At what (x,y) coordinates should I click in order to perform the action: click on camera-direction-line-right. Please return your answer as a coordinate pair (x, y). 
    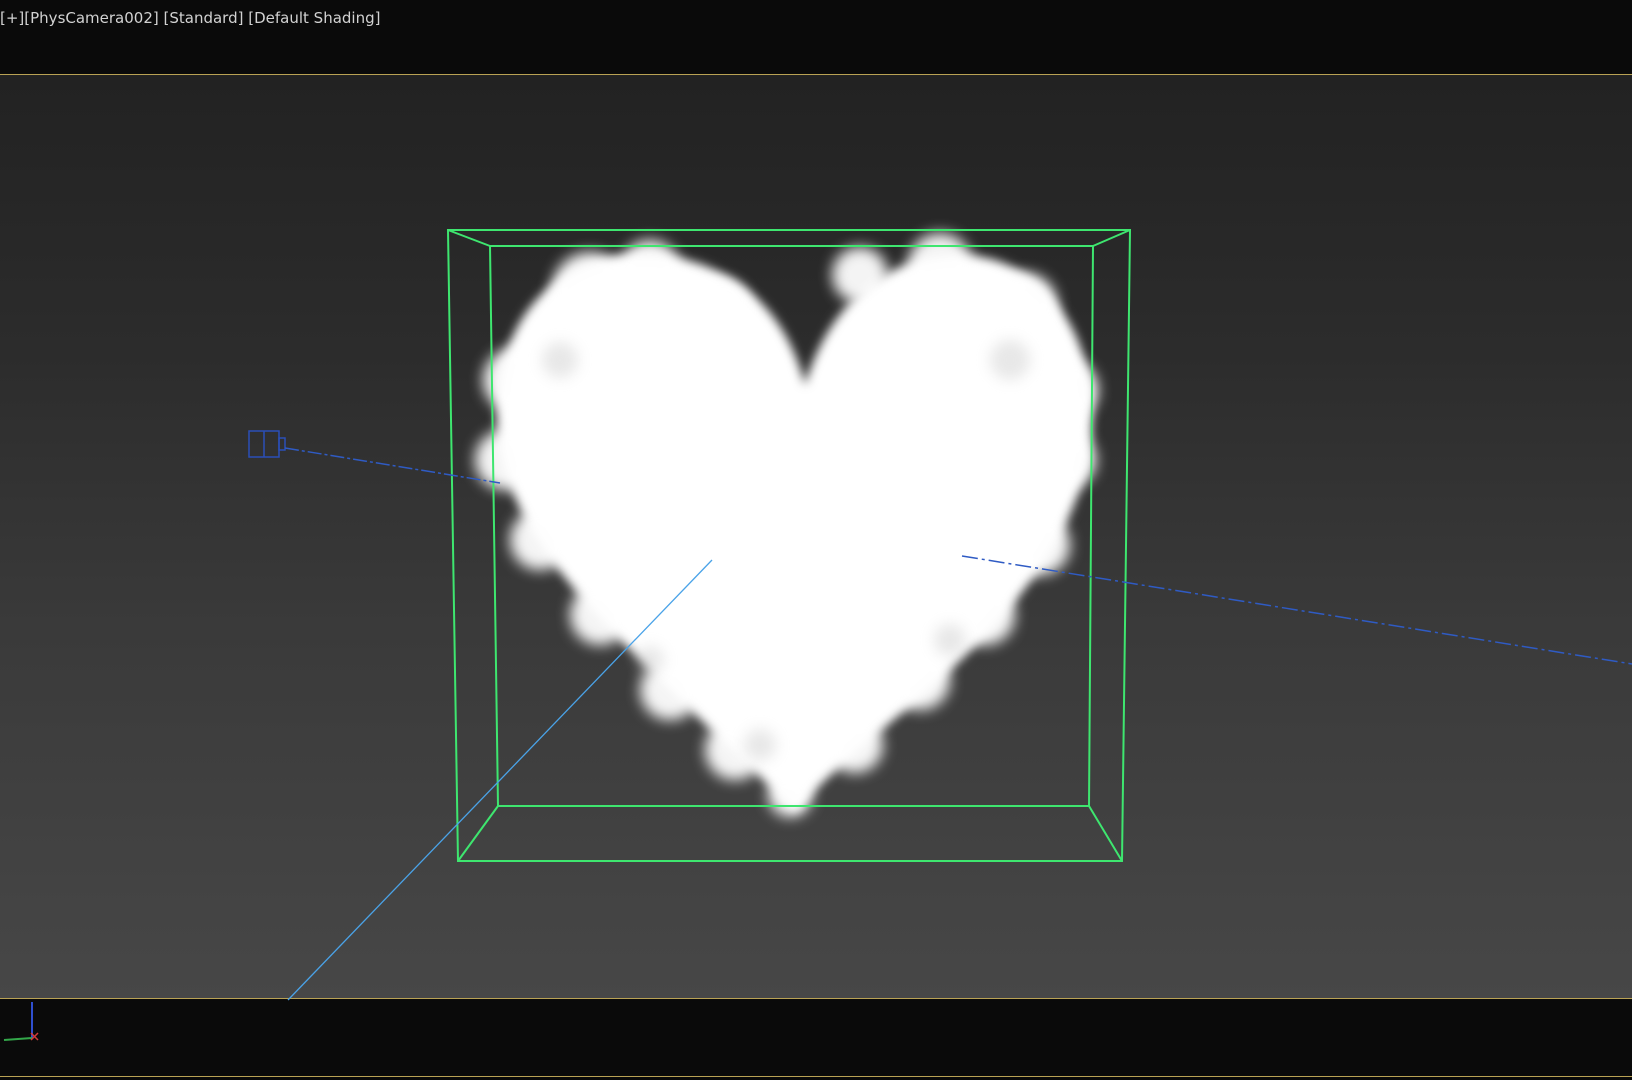
    Looking at the image, I should click on (1296, 610).